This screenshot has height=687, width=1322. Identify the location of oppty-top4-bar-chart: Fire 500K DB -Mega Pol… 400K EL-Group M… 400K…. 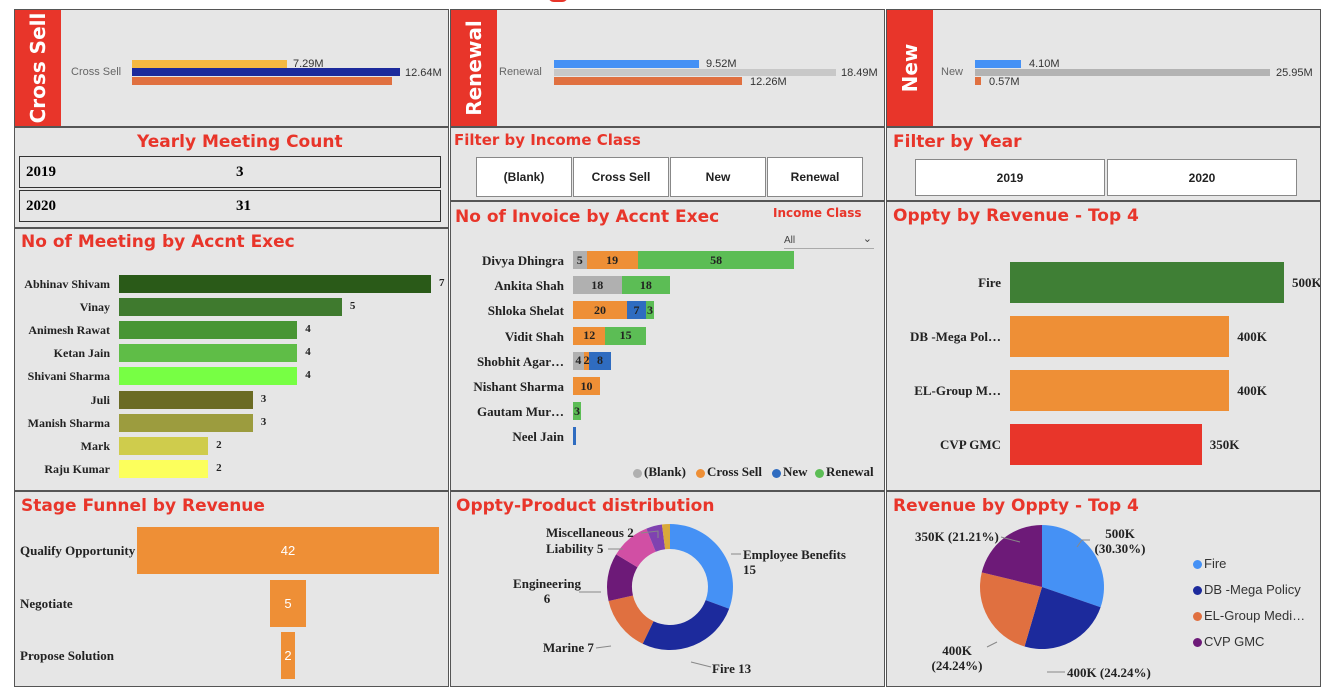
(1104, 346).